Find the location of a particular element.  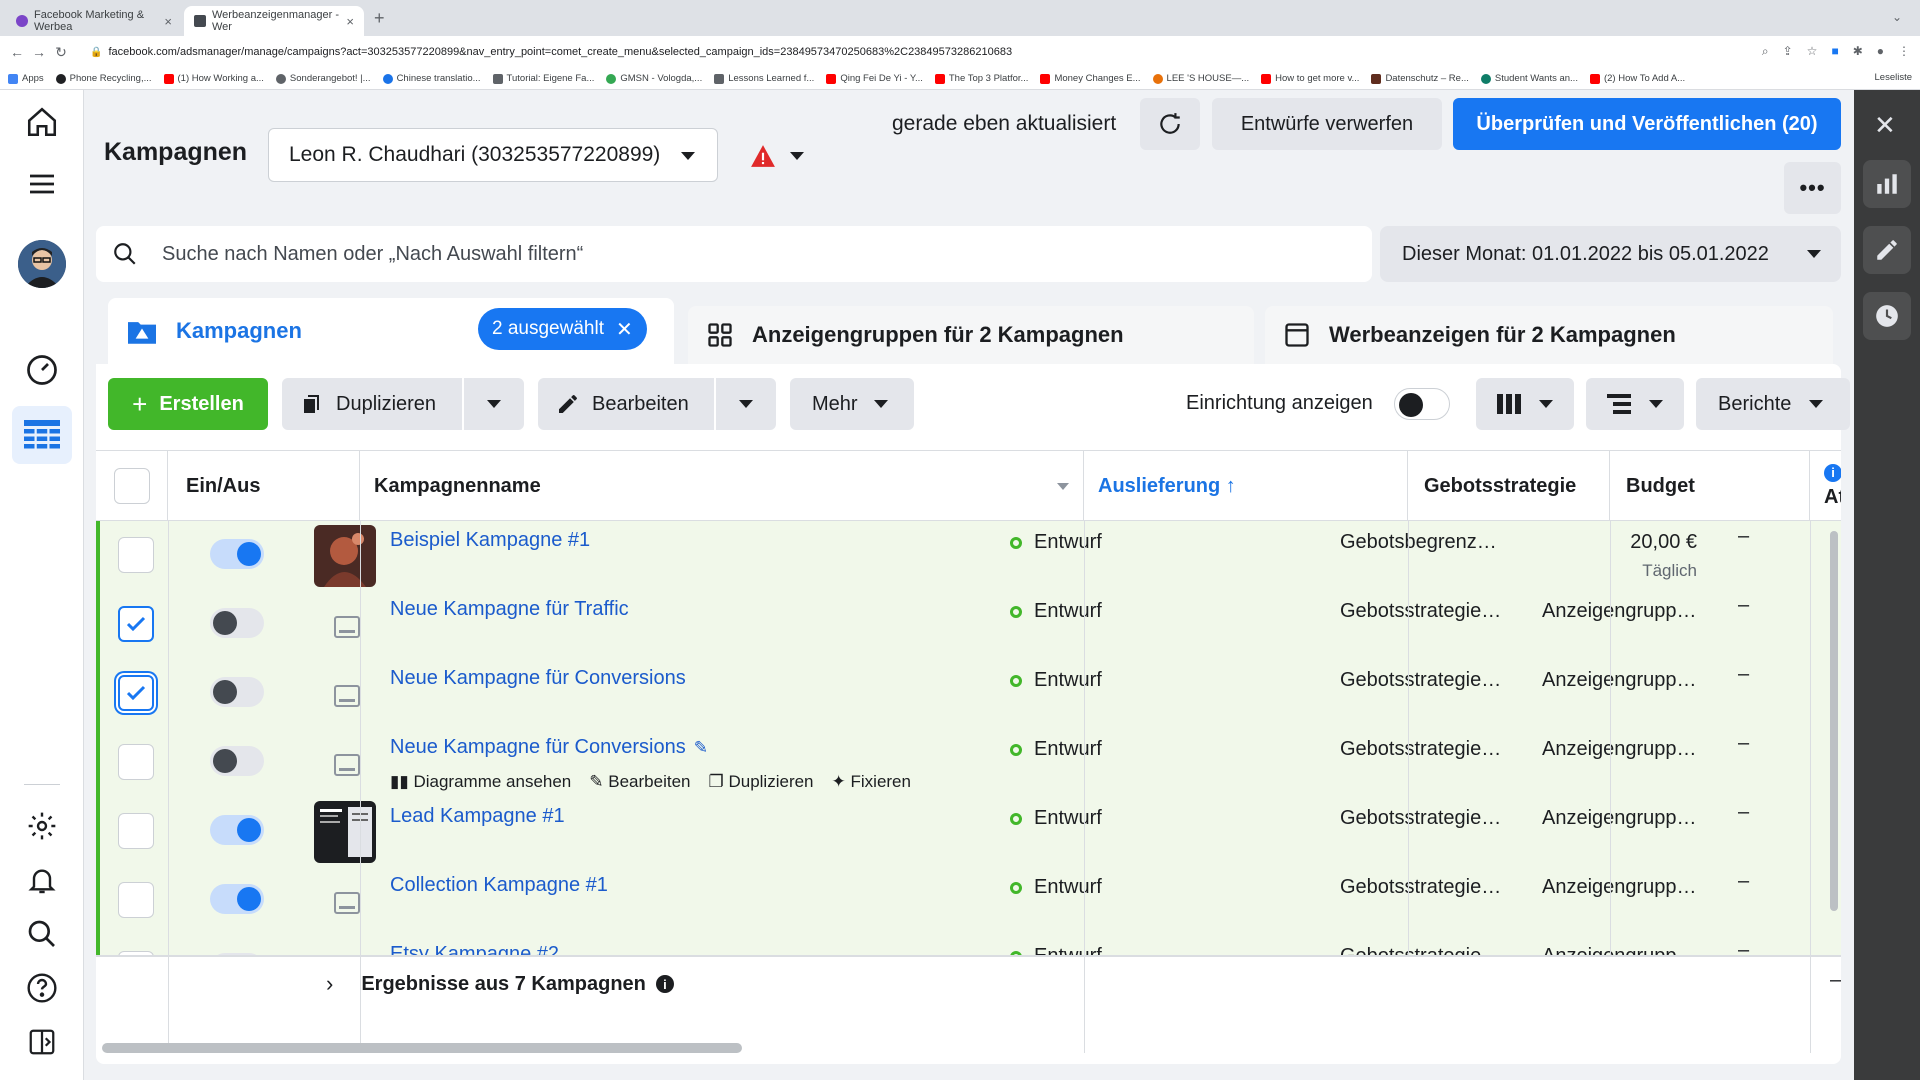

view-charts-action: ▮▮ Diagramme ansehen is located at coordinates (480, 782).